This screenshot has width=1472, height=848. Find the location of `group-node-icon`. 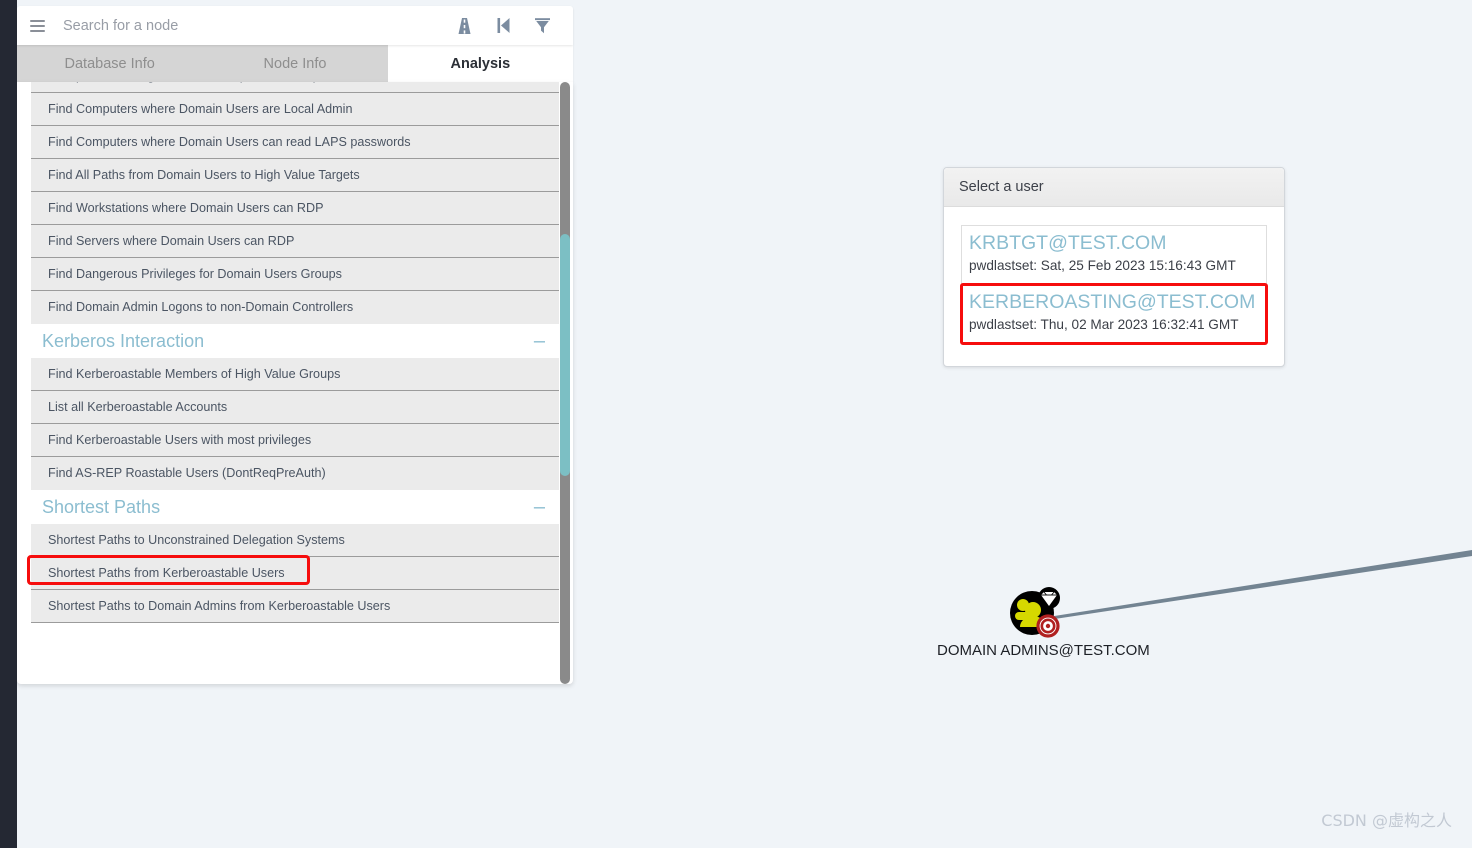

group-node-icon is located at coordinates (1035, 612).